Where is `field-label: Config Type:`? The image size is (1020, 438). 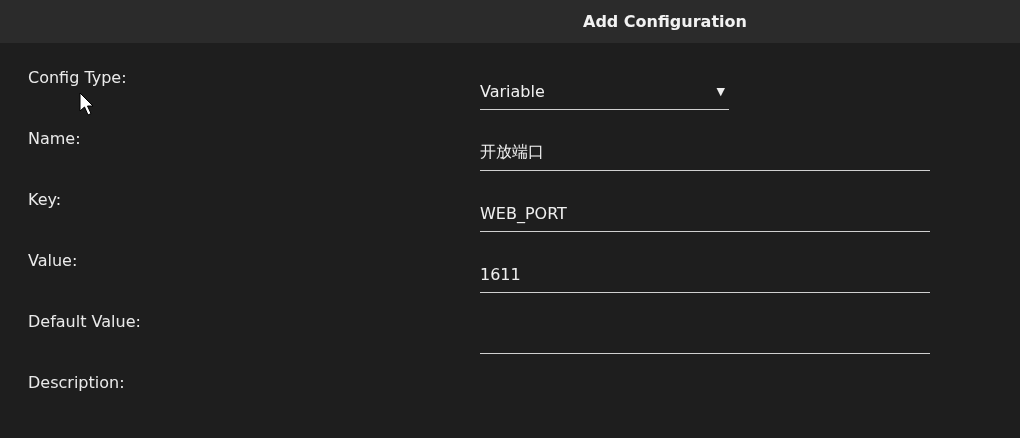
field-label: Config Type: is located at coordinates (77, 77).